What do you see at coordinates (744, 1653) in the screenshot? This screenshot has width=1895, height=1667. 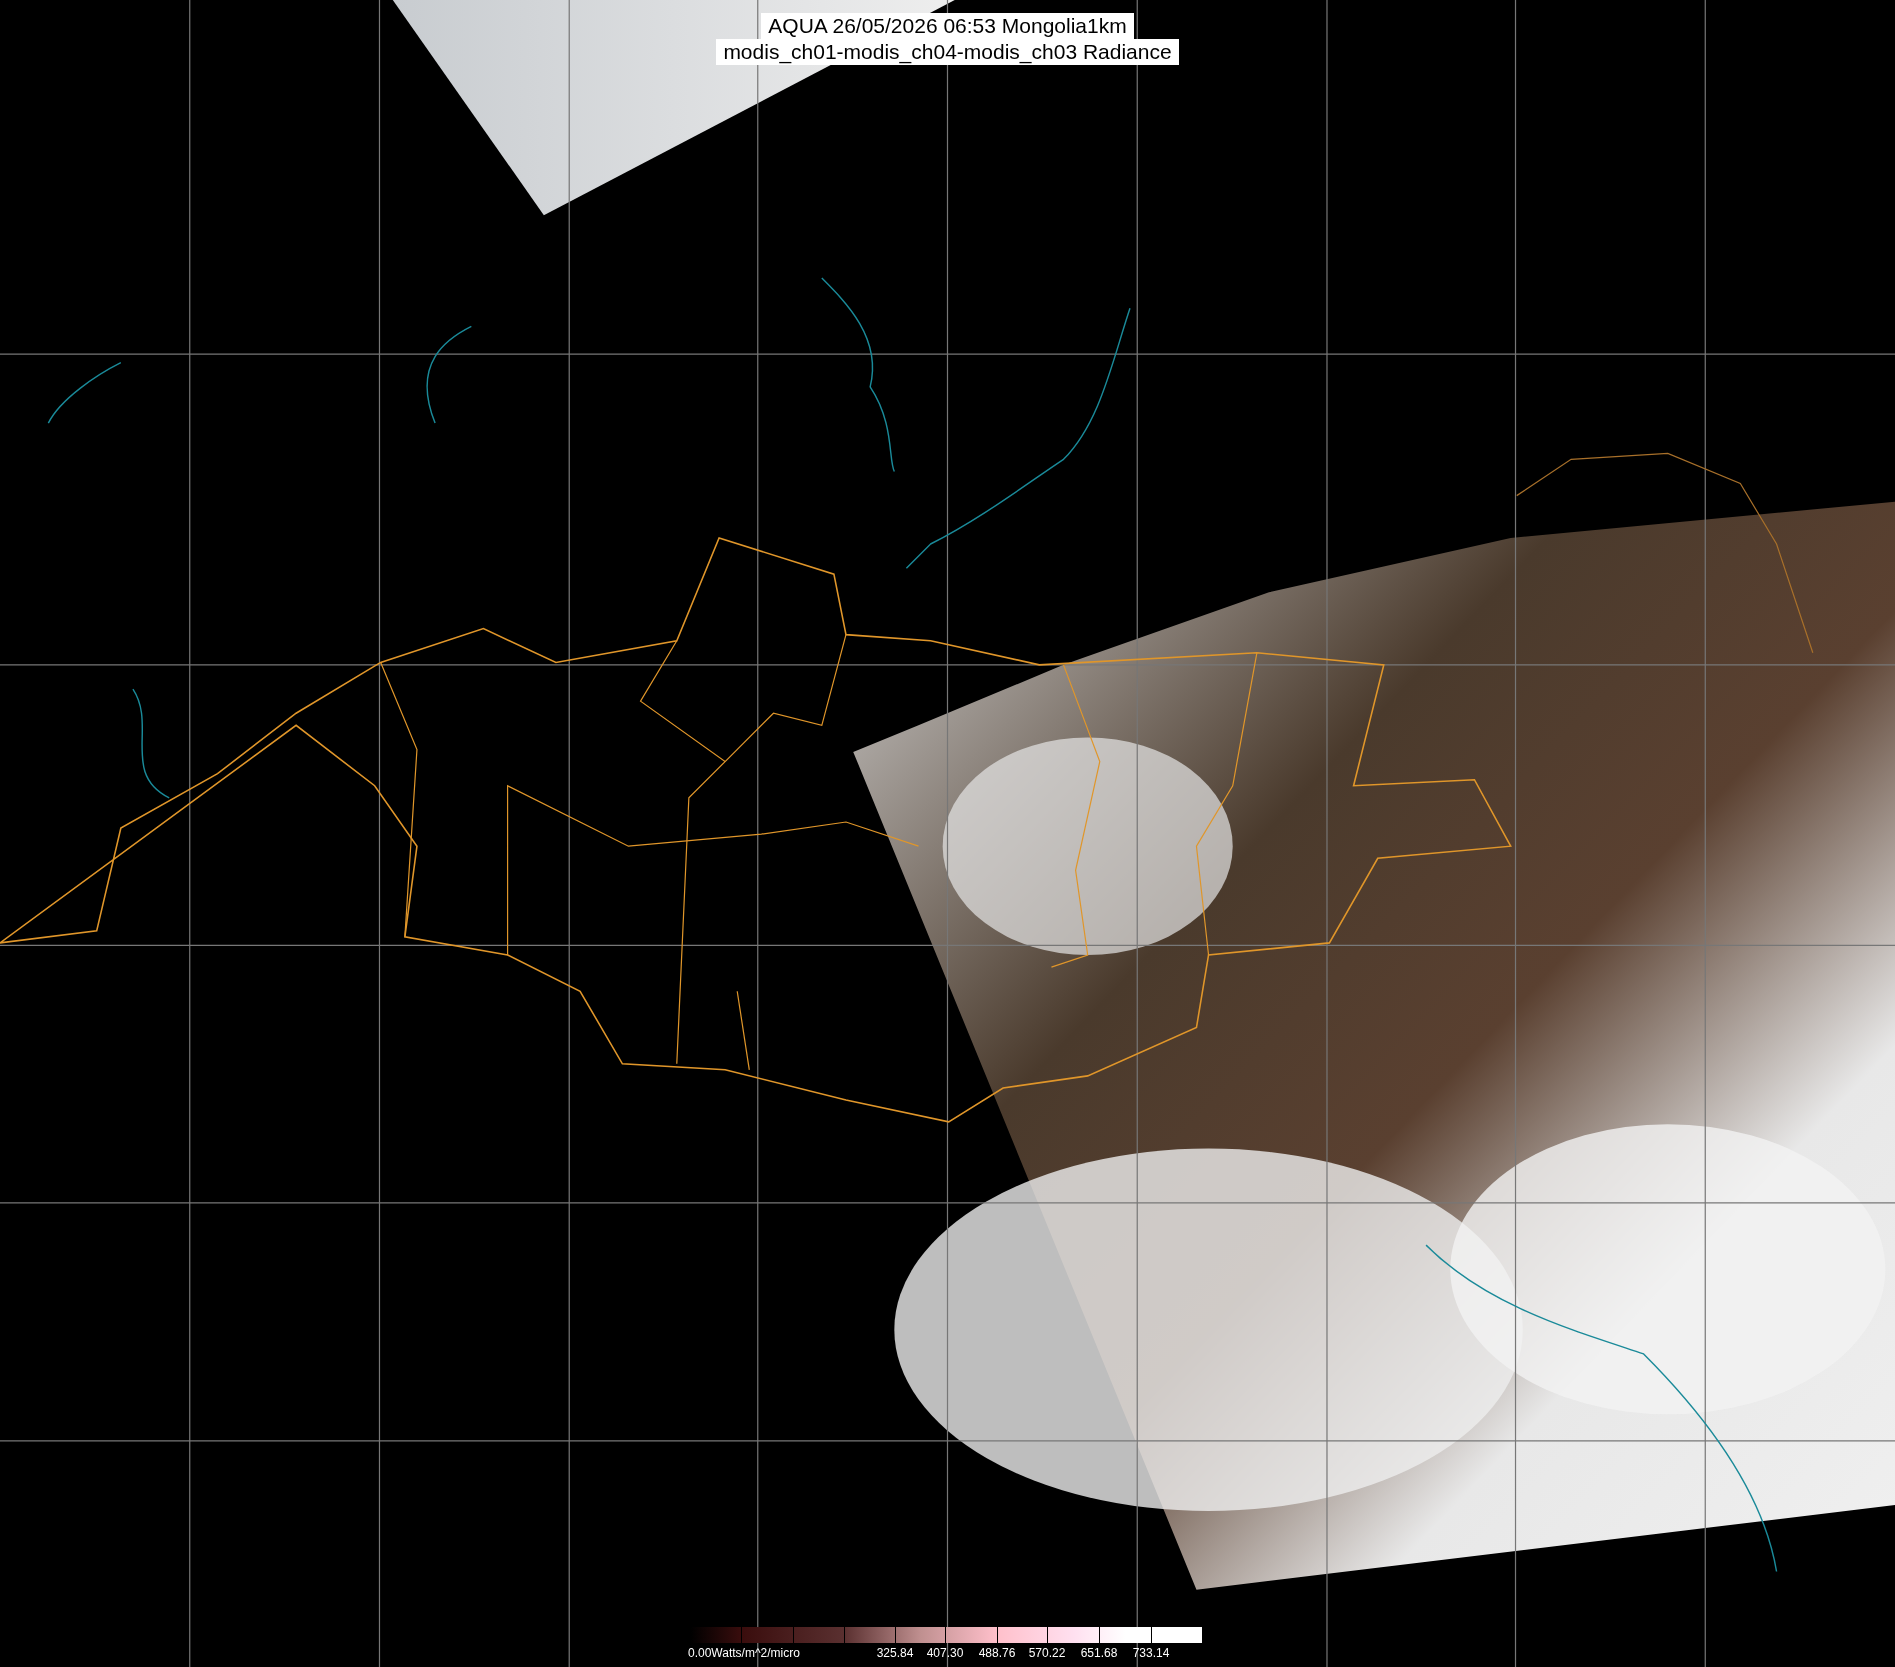 I see `unit-label: 0.00Watts/m^2/micro` at bounding box center [744, 1653].